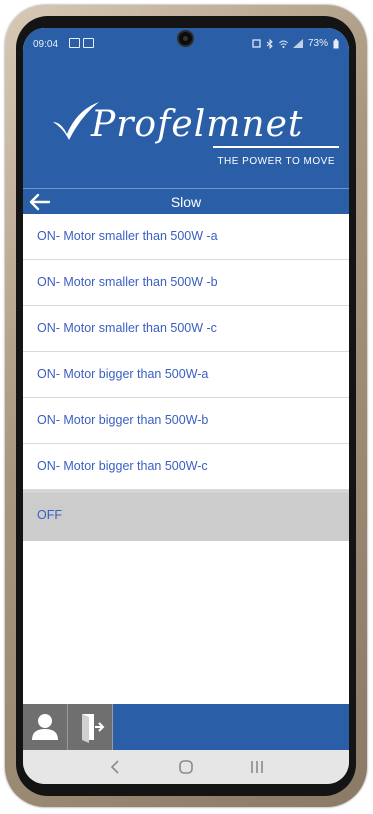 This screenshot has height=814, width=373. What do you see at coordinates (317, 43) in the screenshot?
I see `battery-percent: 73%` at bounding box center [317, 43].